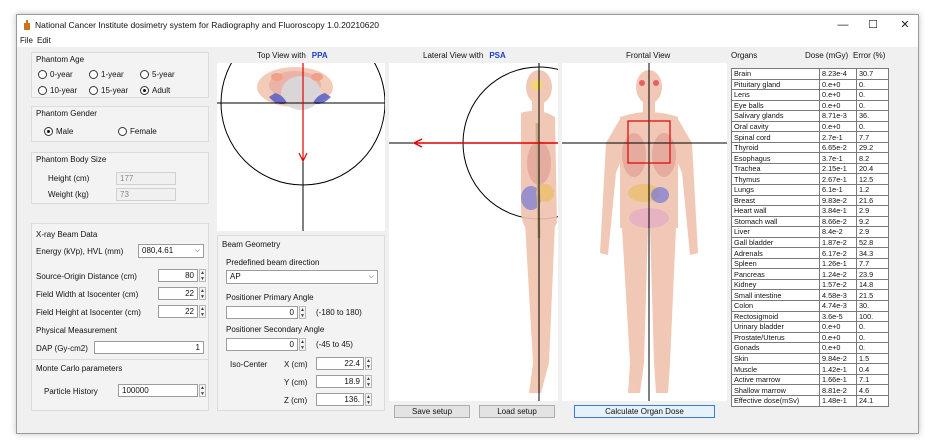 The image size is (936, 446). Describe the element at coordinates (810, 137) in the screenshot. I see `table-row: Spinal cord 2.7e-1 7.7` at that location.